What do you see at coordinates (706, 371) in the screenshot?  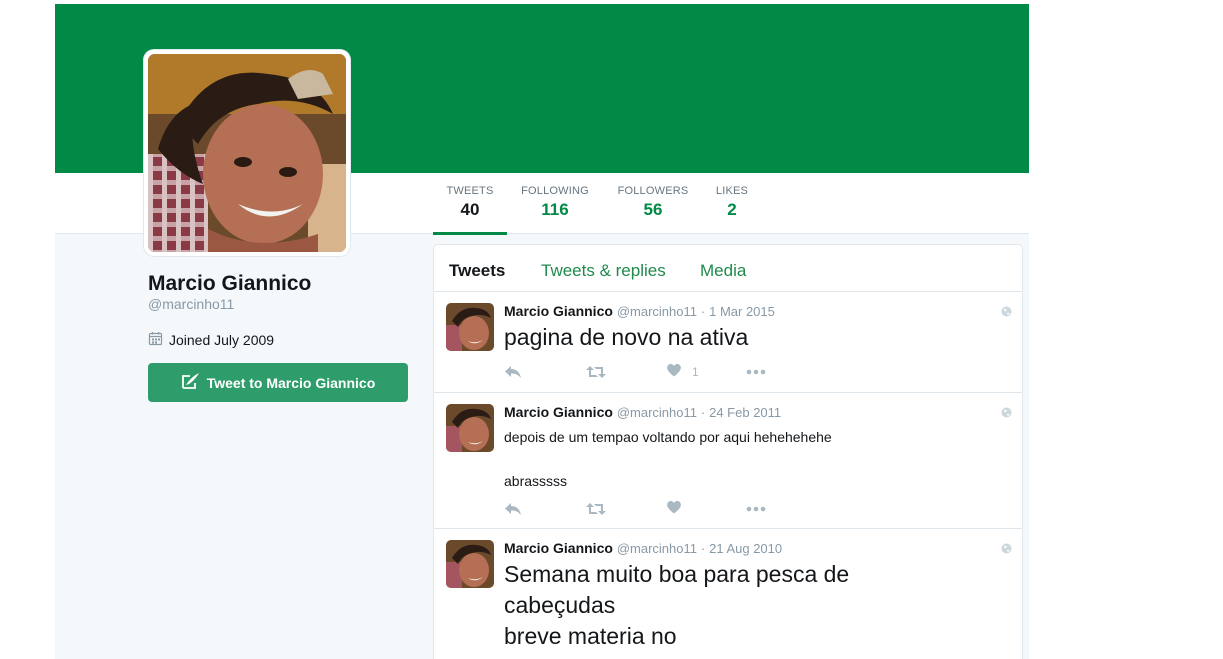 I see `like-action: 1` at bounding box center [706, 371].